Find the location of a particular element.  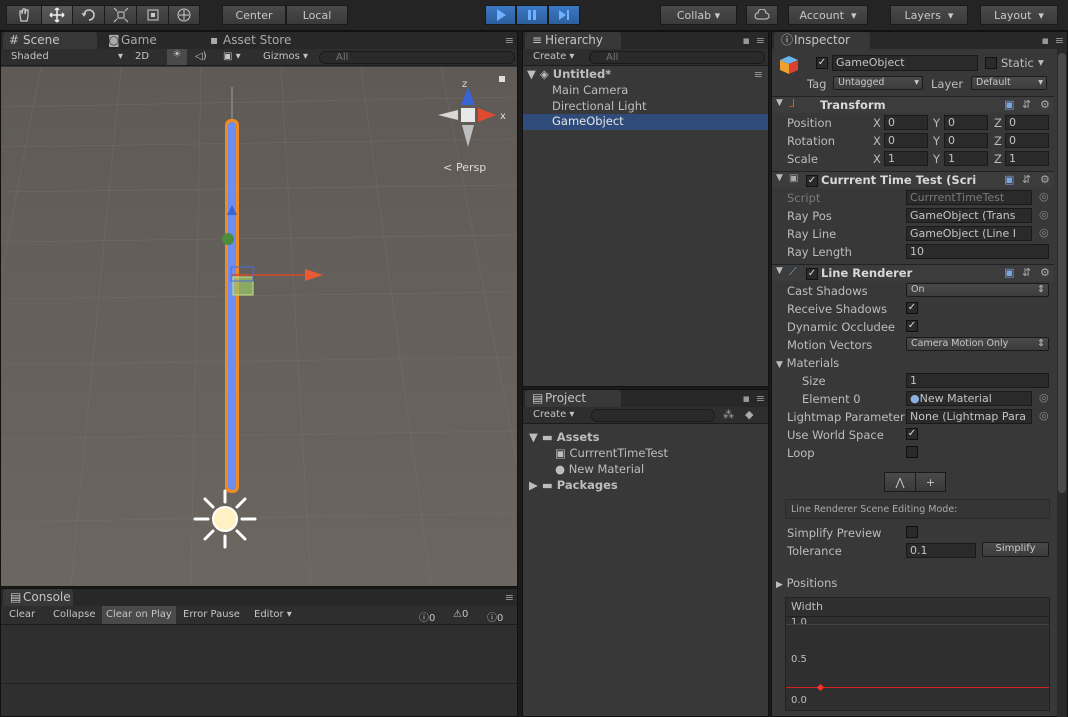

element0-field: ●New Material is located at coordinates (969, 398).